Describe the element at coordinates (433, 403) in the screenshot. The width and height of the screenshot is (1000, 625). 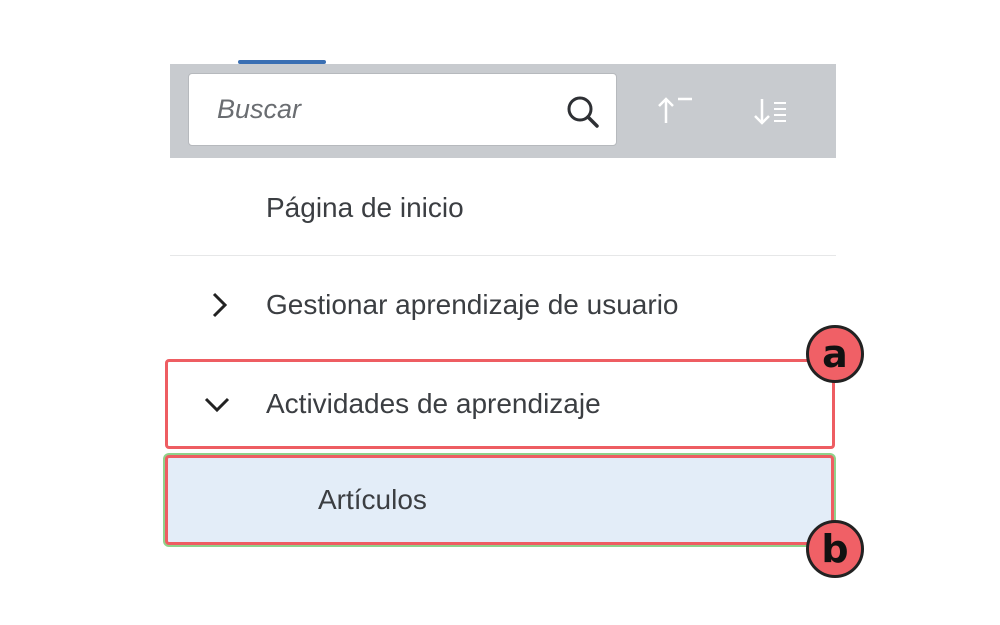
I see `nav-item-label: Actividades de aprendizaje` at that location.